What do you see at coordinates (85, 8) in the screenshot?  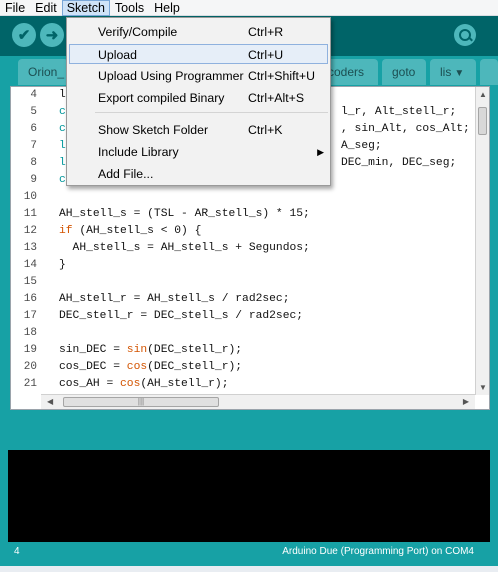 I see `menu-sketch: Sketch` at bounding box center [85, 8].